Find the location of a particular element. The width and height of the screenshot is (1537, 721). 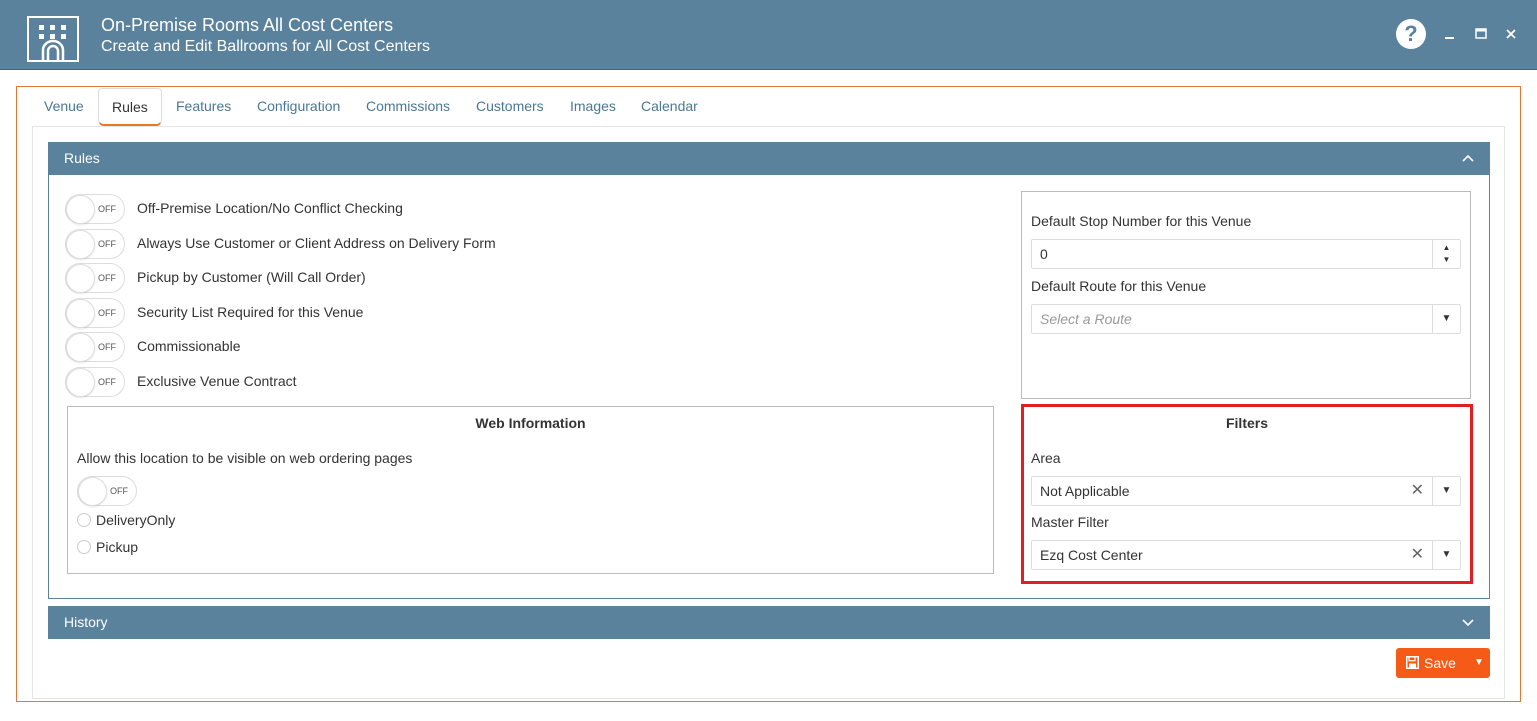

security-list-label: Security List Required for this Venue is located at coordinates (250, 312).